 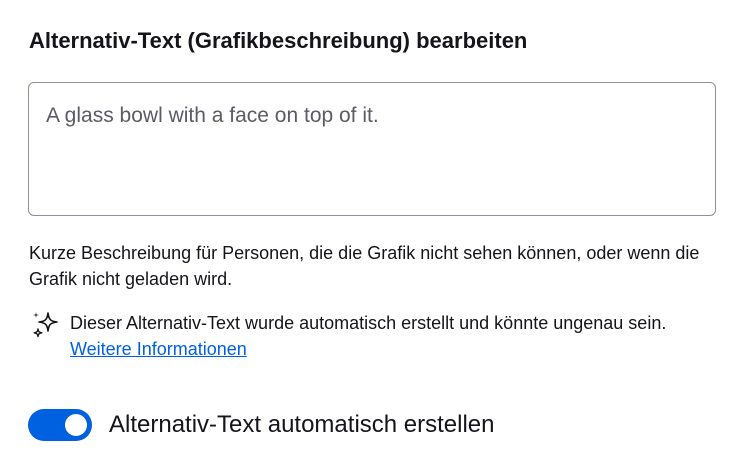 I want to click on toggle-label: Alternativ-Text automatisch erstellen, so click(x=302, y=424).